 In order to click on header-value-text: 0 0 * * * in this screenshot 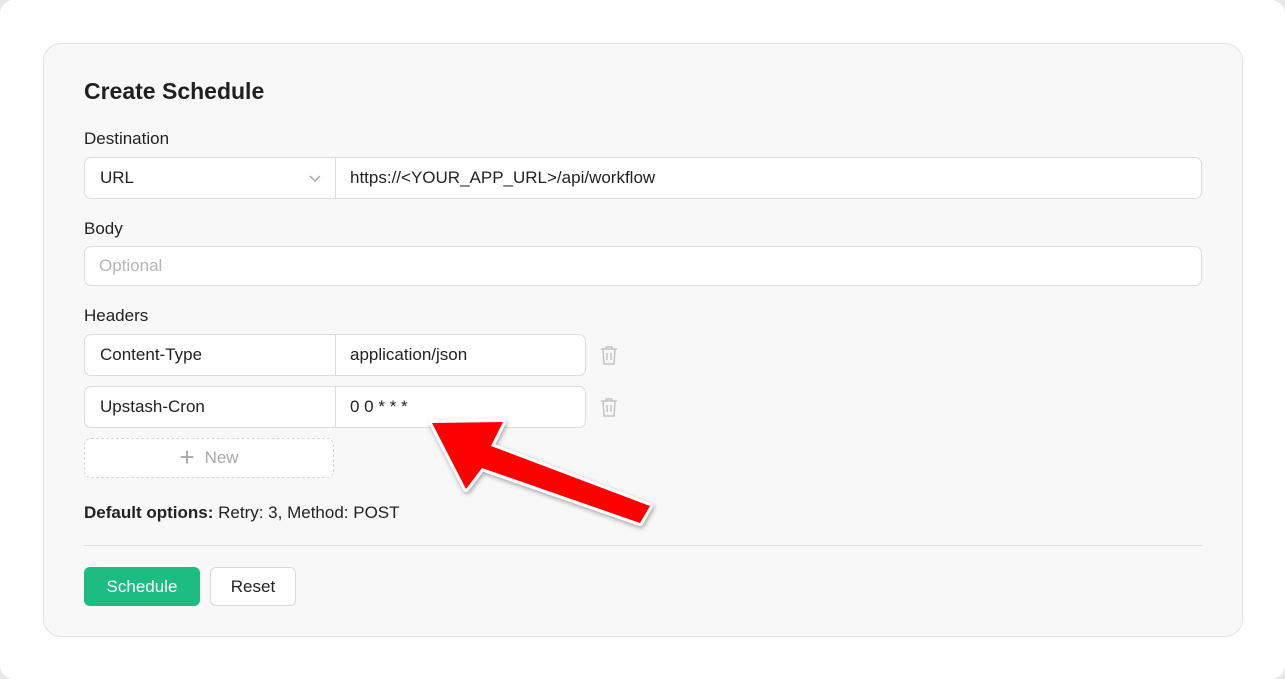, I will do `click(379, 406)`.